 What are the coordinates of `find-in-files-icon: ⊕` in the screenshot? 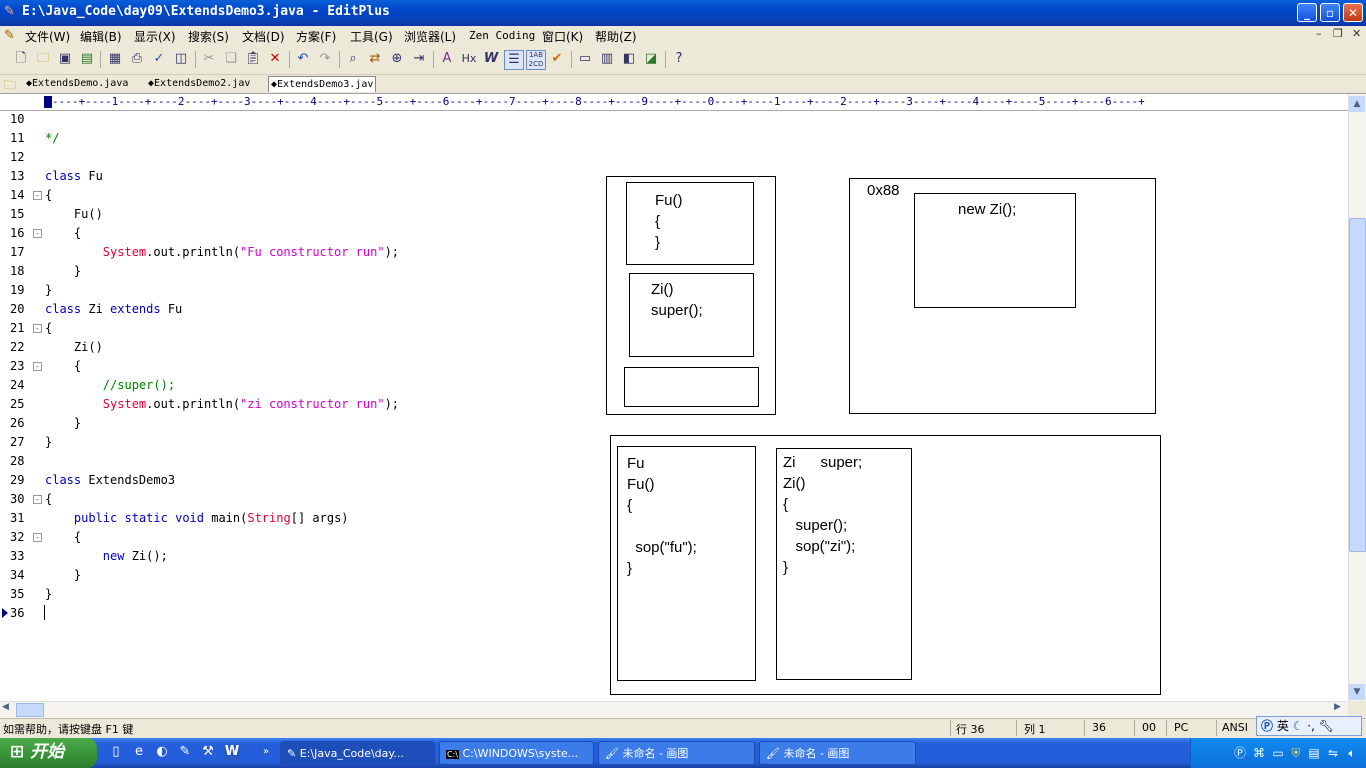 It's located at (397, 59).